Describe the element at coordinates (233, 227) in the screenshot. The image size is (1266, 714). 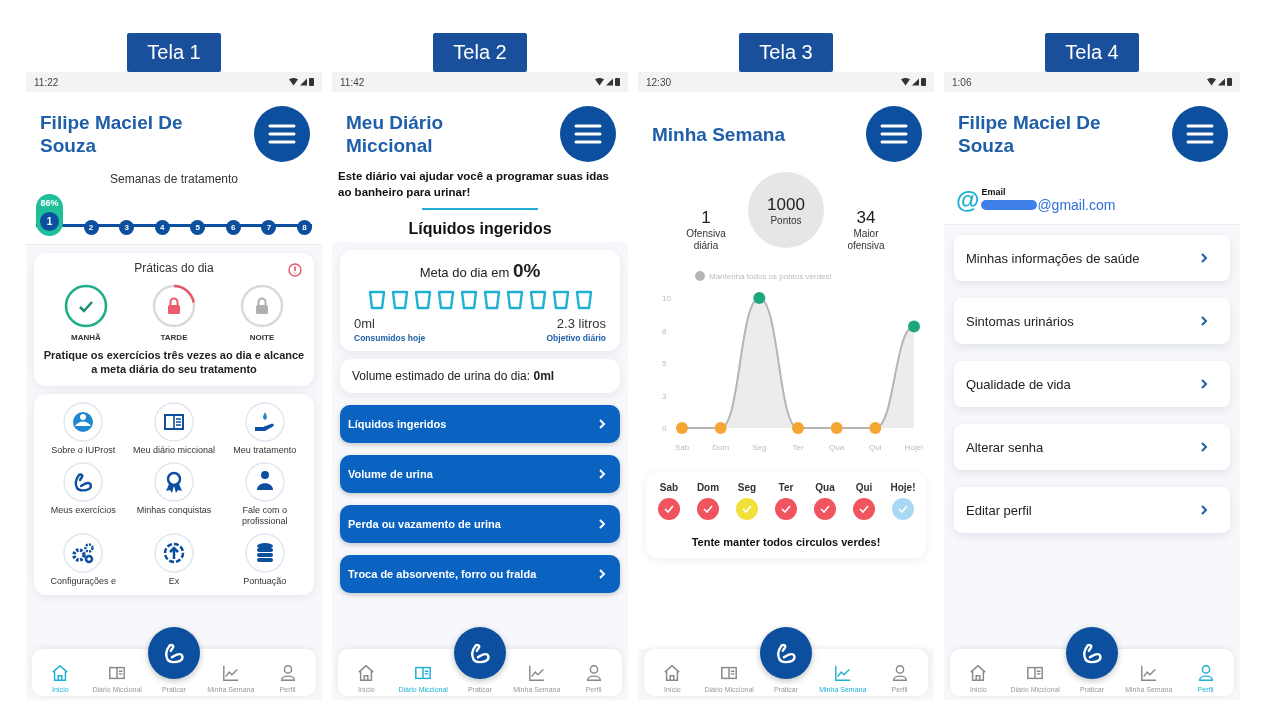
I see `week-step: 6` at that location.